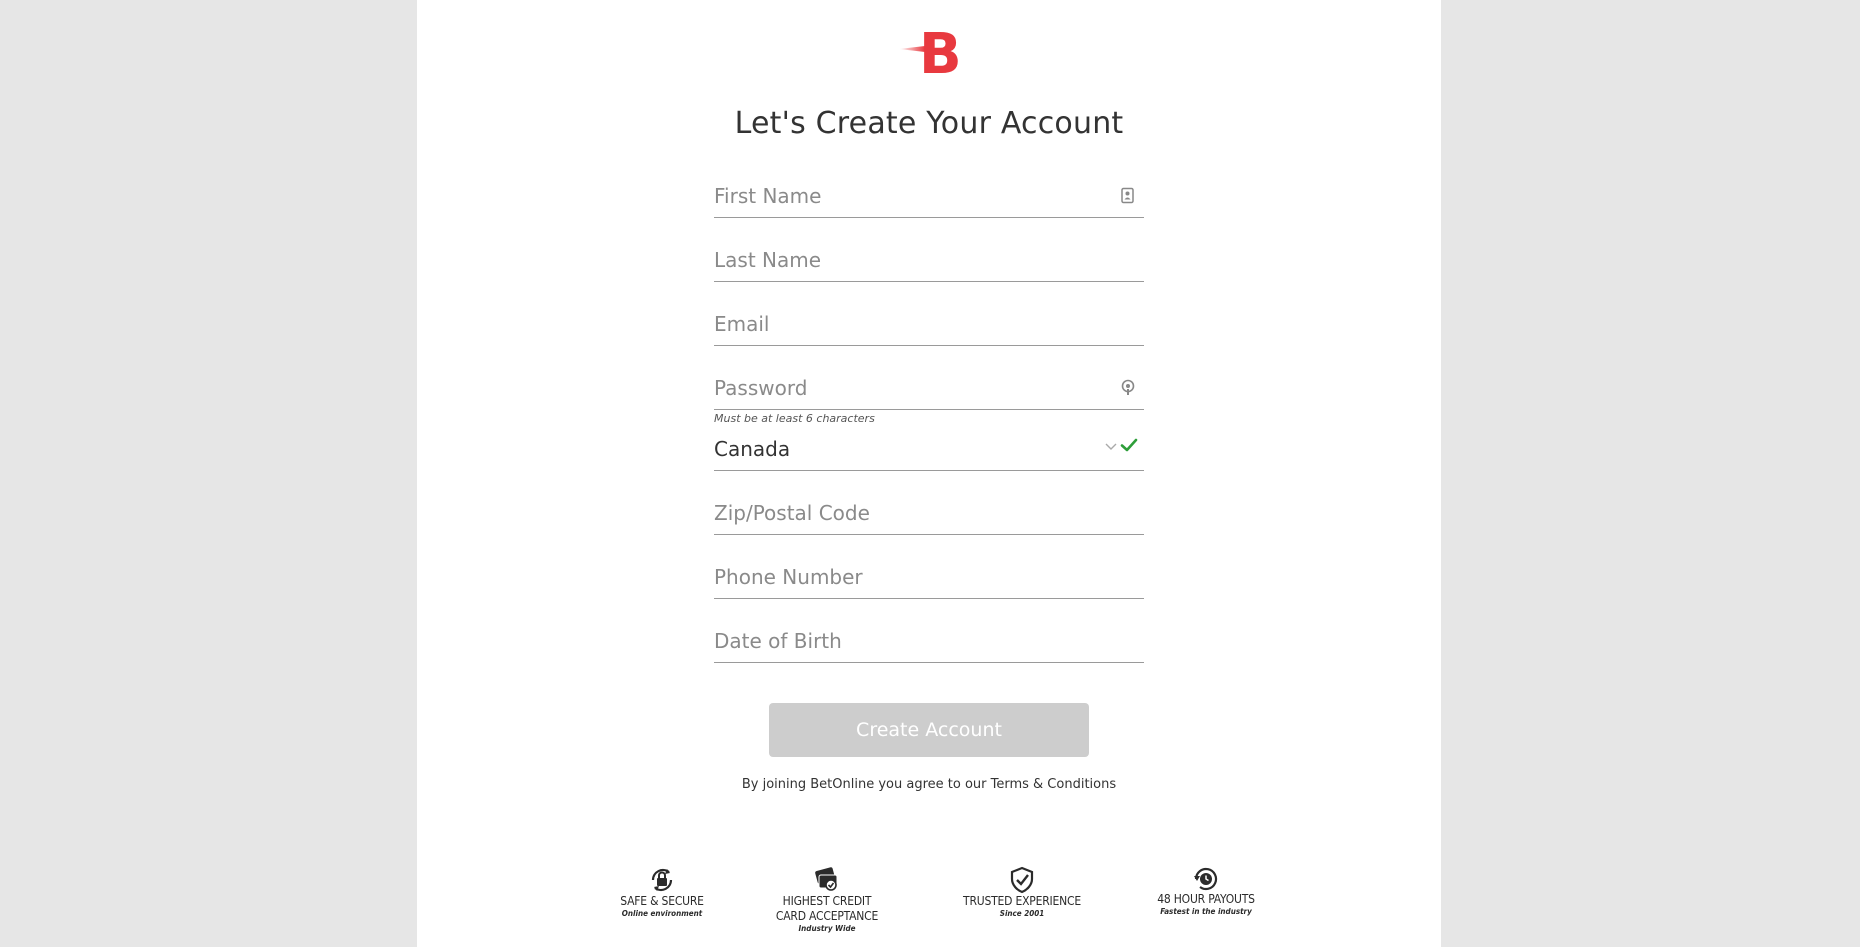 This screenshot has height=947, width=1860. I want to click on country-select: Canada, so click(929, 449).